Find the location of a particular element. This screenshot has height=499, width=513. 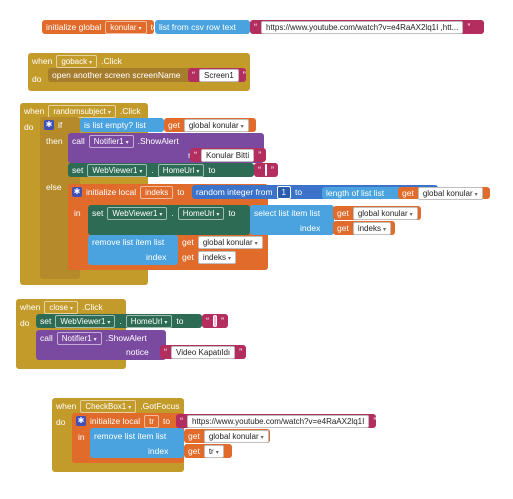

length-of-list-label: length of list list is located at coordinates (355, 193).